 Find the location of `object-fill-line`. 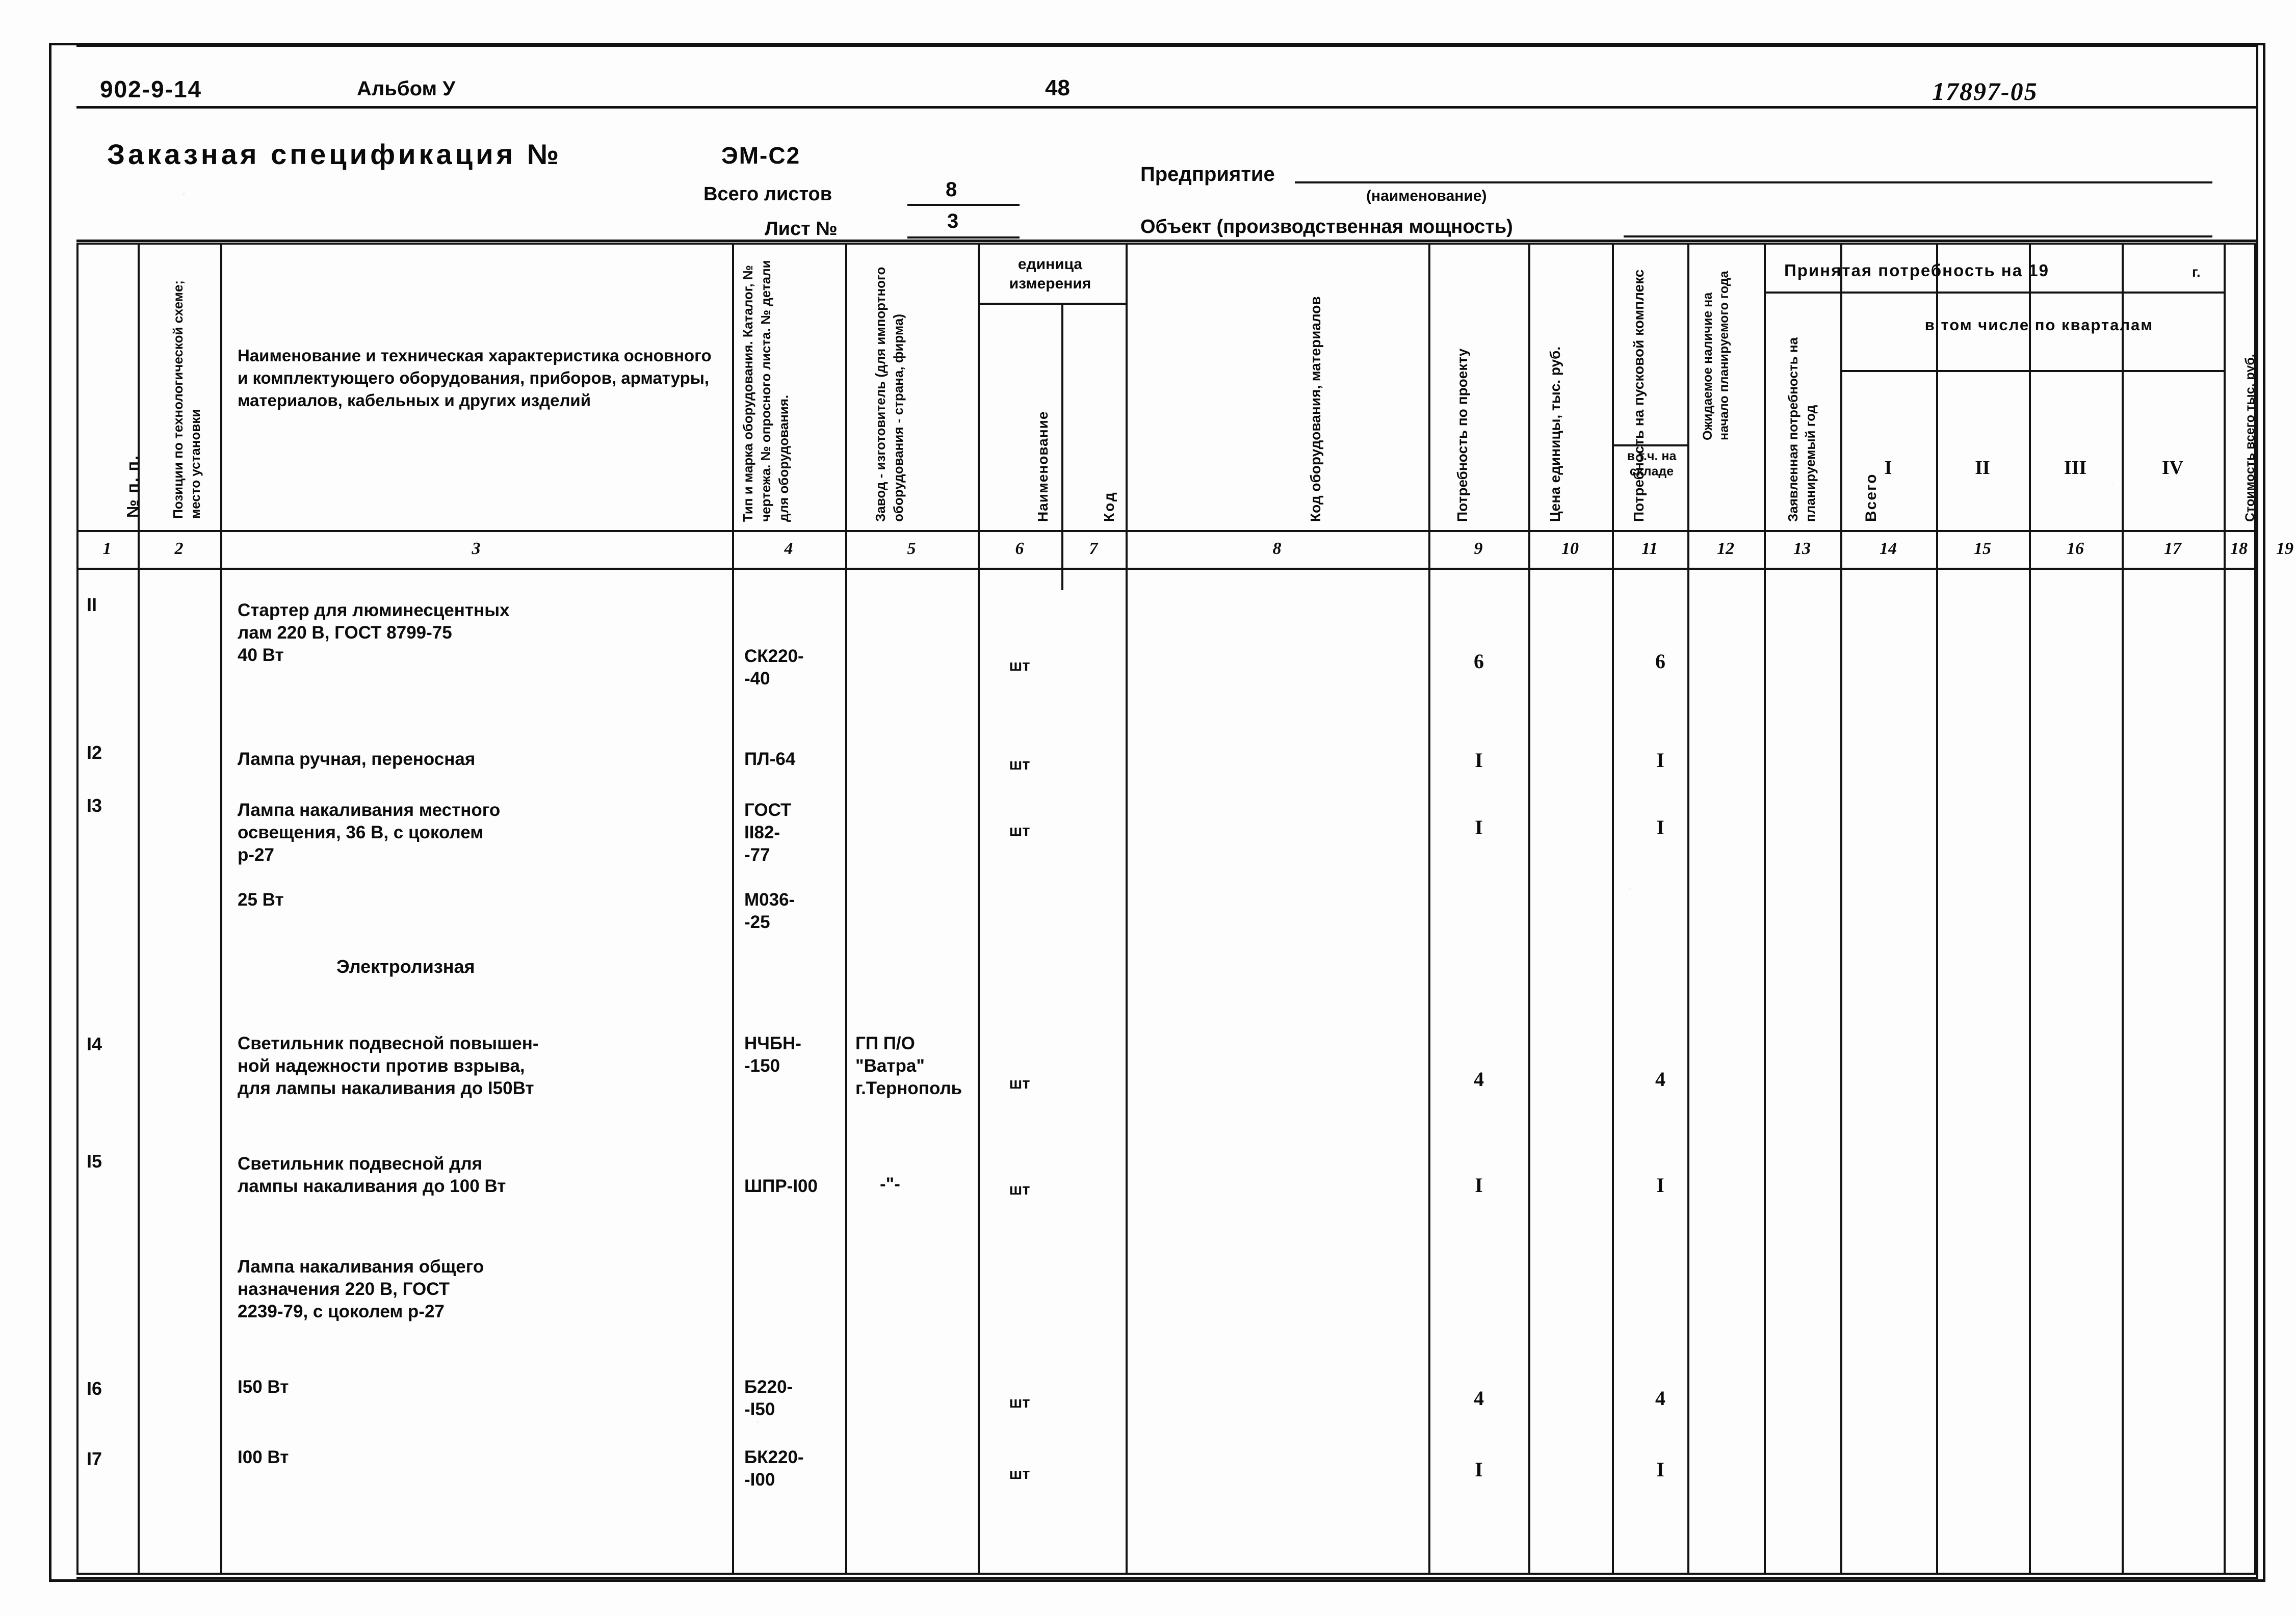

object-fill-line is located at coordinates (1918, 236).